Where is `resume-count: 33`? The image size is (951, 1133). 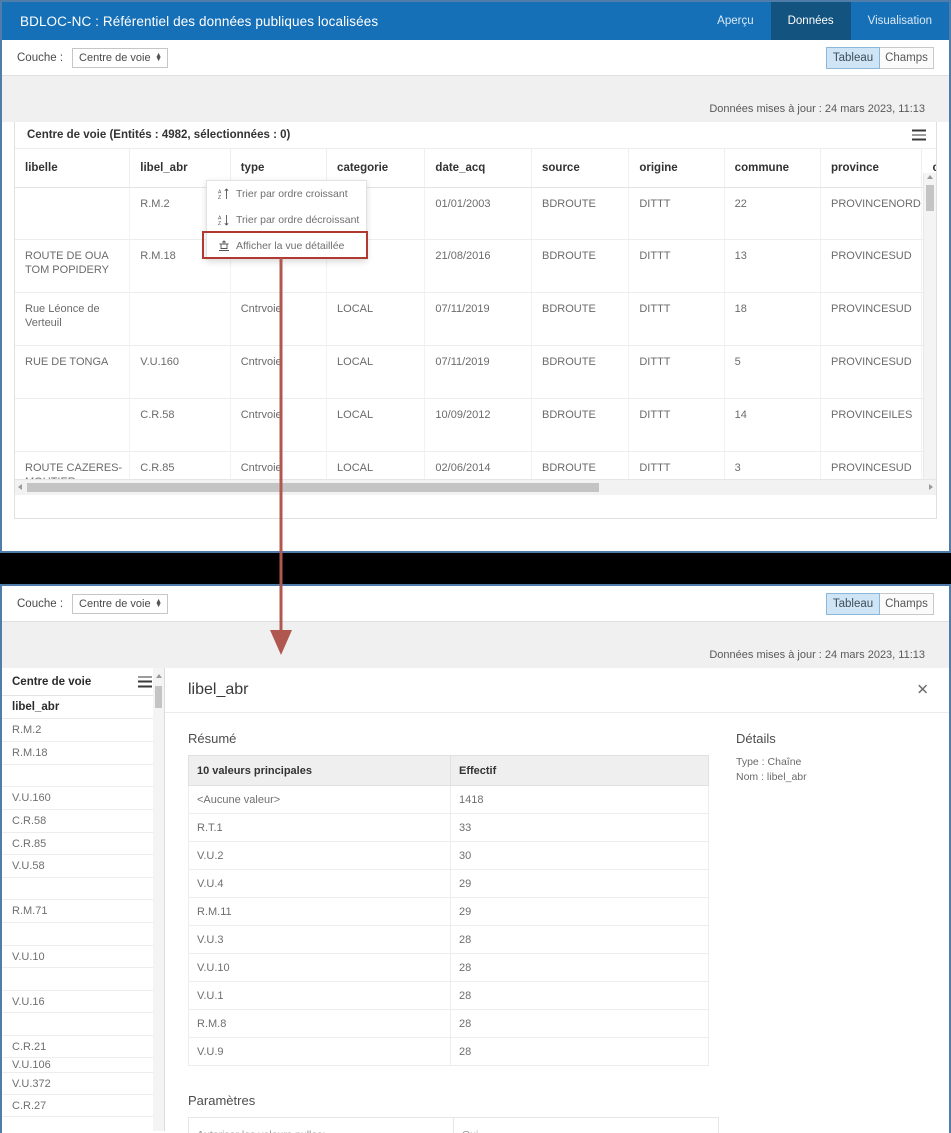 resume-count: 33 is located at coordinates (579, 827).